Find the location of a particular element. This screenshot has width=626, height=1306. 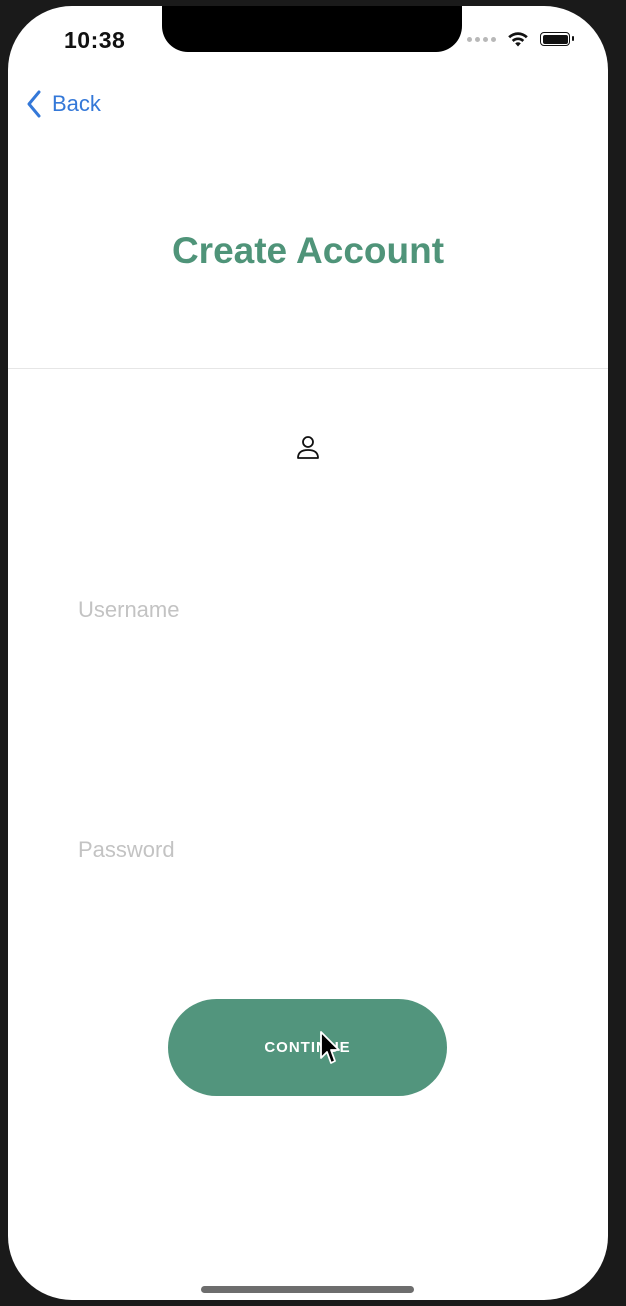

battery-icon is located at coordinates (557, 39).